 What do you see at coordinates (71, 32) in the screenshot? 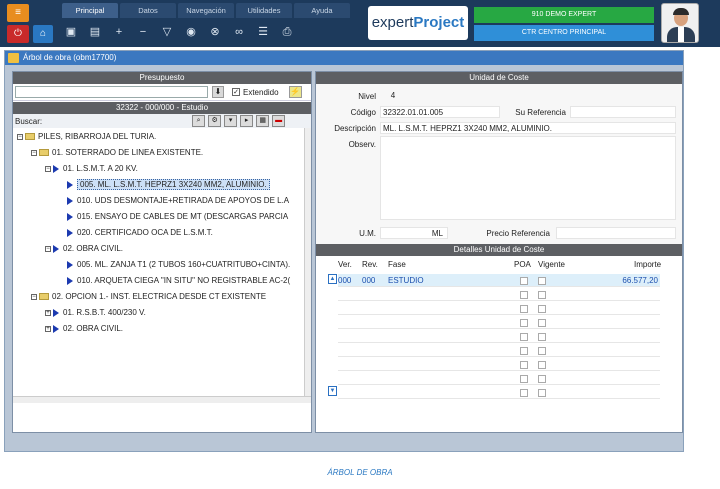
I see `save-icon: ▣` at bounding box center [71, 32].